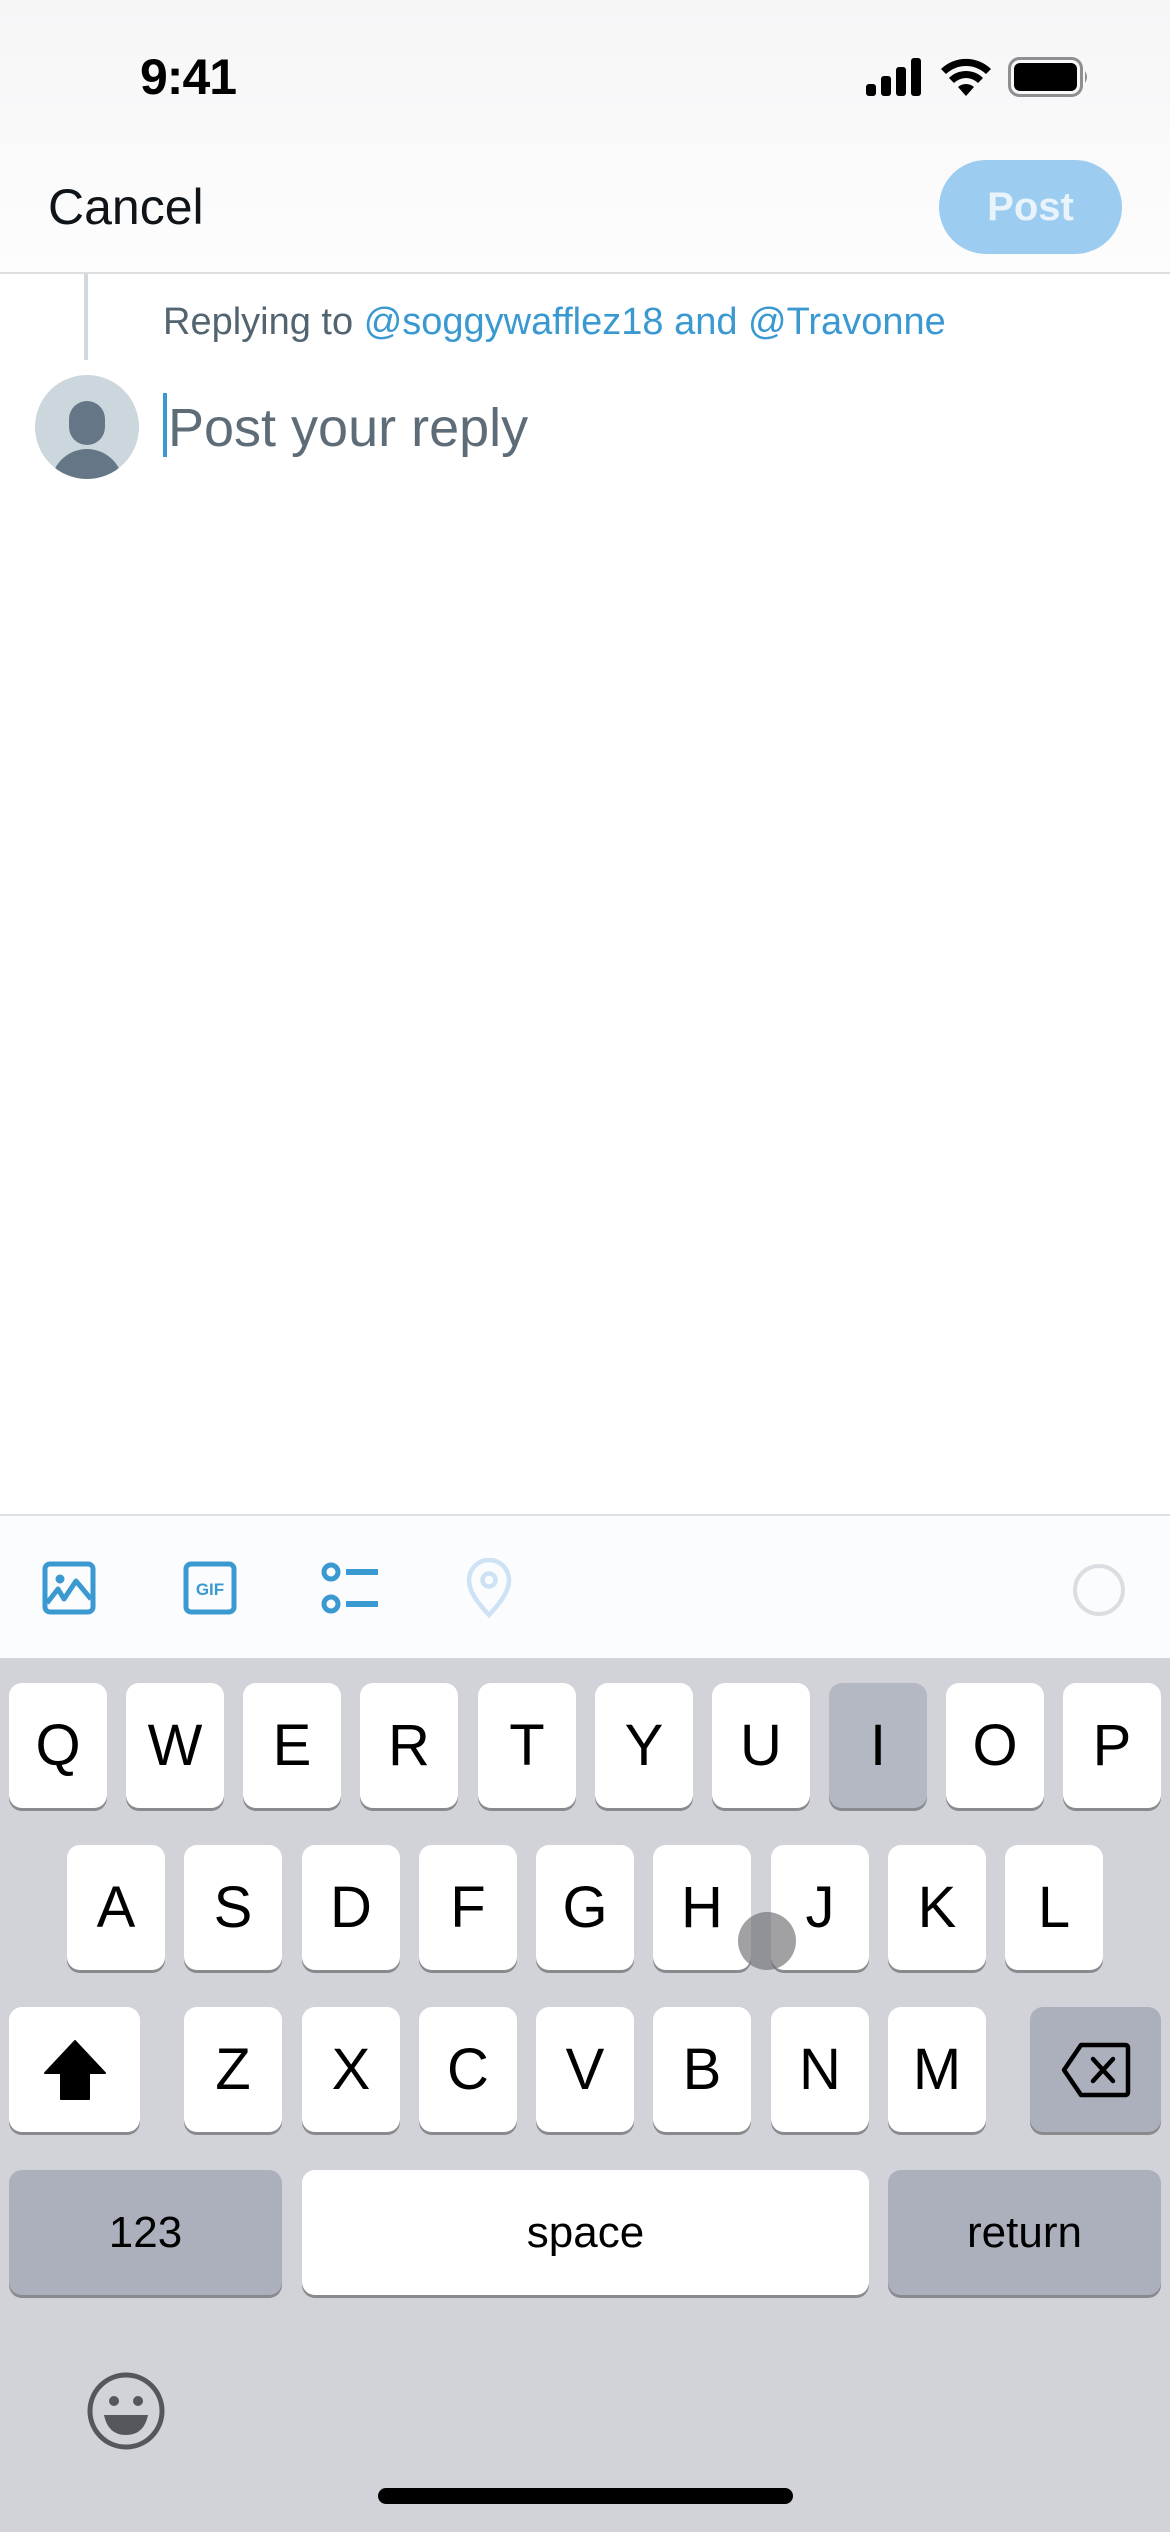  I want to click on key-x: X, so click(351, 2069).